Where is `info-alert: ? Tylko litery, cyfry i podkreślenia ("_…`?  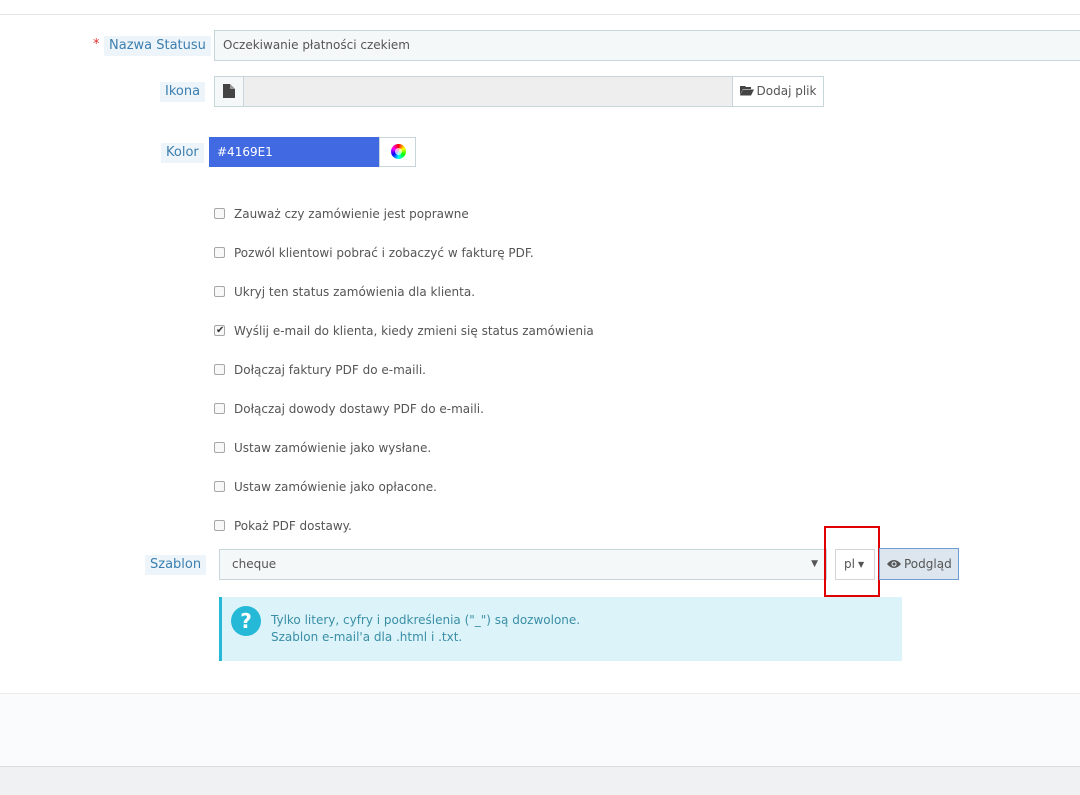 info-alert: ? Tylko litery, cyfry i podkreślenia ("_… is located at coordinates (560, 629).